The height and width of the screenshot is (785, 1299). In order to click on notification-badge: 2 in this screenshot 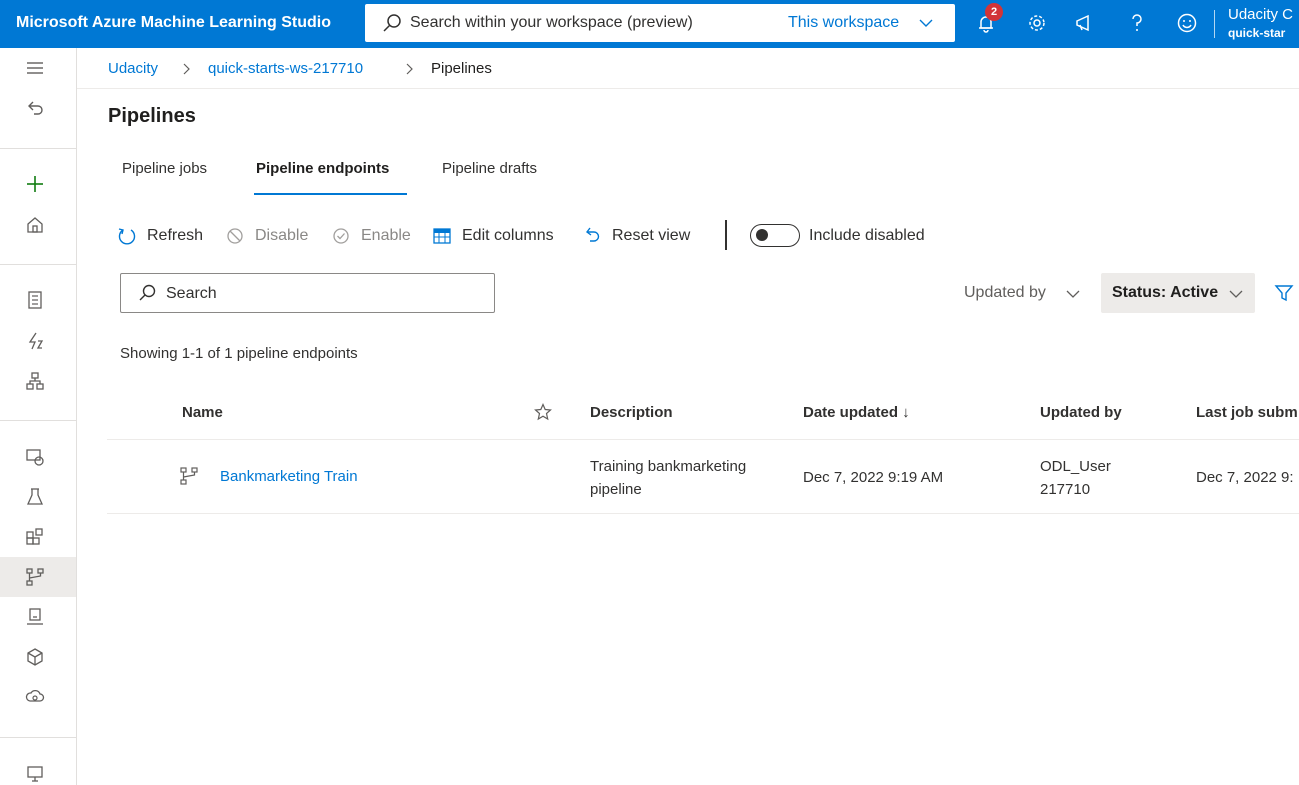, I will do `click(994, 12)`.